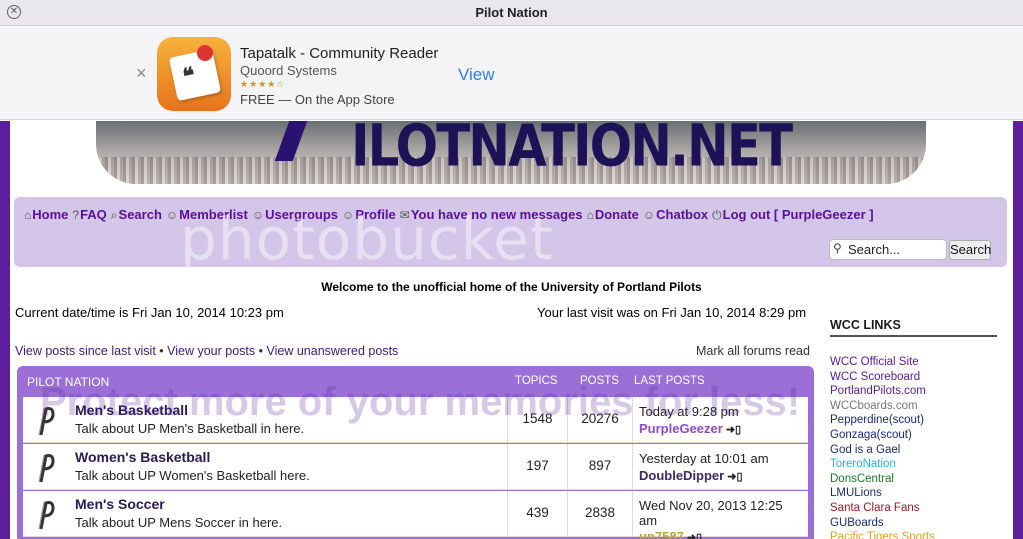 The width and height of the screenshot is (1023, 539). What do you see at coordinates (882, 523) in the screenshot?
I see `wcc-link: GUBoards` at bounding box center [882, 523].